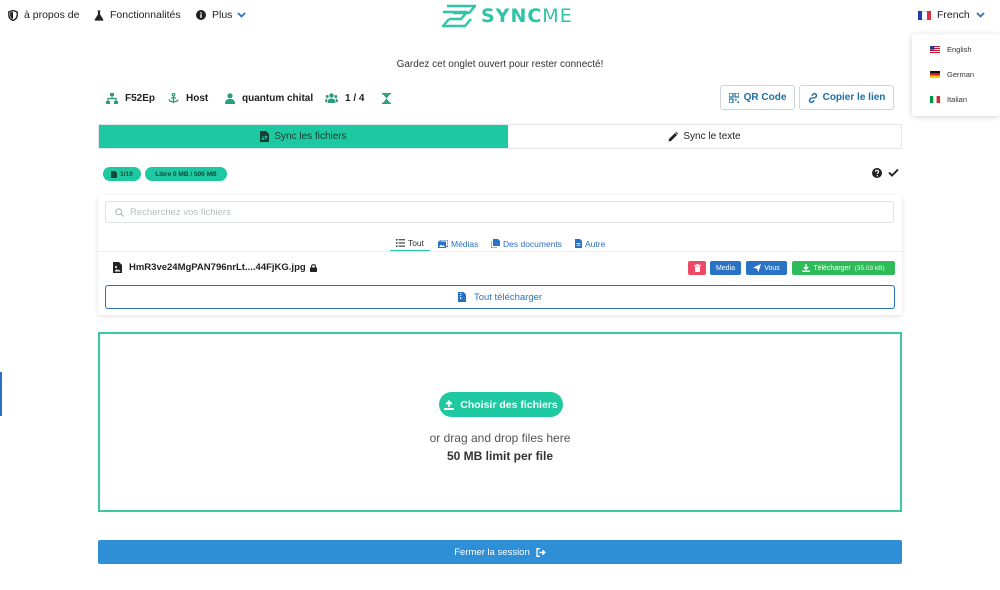  What do you see at coordinates (512, 16) in the screenshot?
I see `logo-sync-text: SYNC` at bounding box center [512, 16].